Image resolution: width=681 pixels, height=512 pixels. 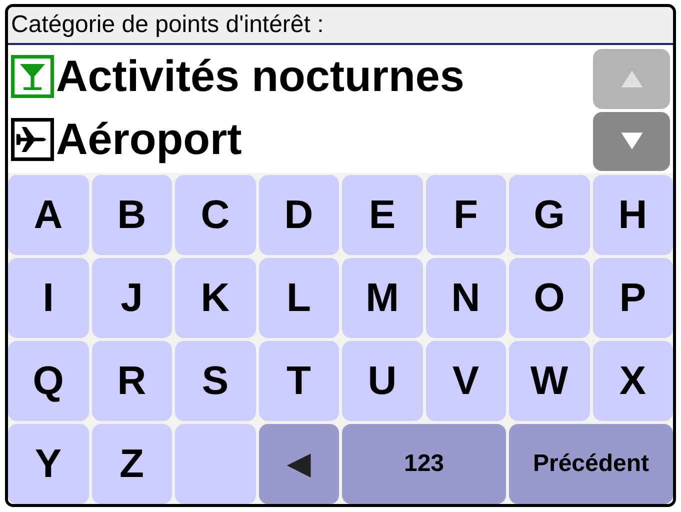 What do you see at coordinates (466, 381) in the screenshot?
I see `letter-key: V` at bounding box center [466, 381].